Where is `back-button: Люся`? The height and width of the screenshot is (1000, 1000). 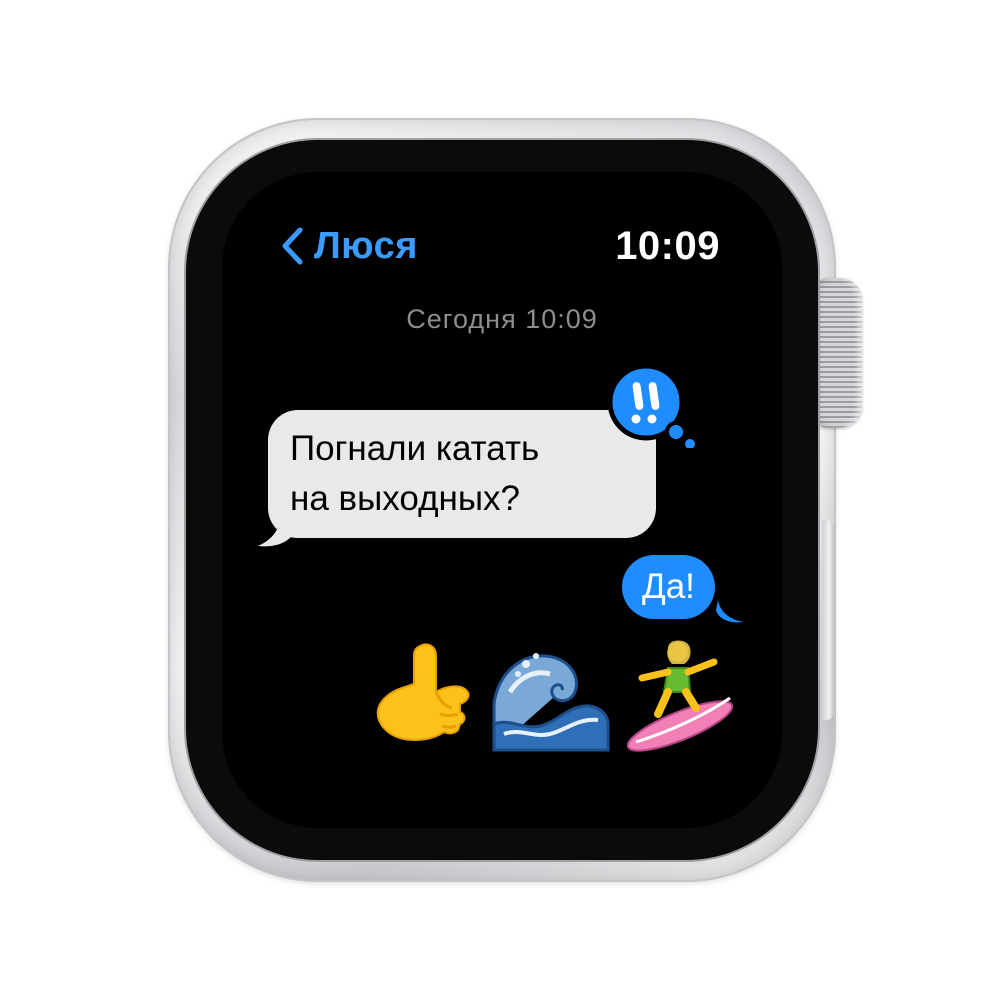 back-button: Люся is located at coordinates (349, 246).